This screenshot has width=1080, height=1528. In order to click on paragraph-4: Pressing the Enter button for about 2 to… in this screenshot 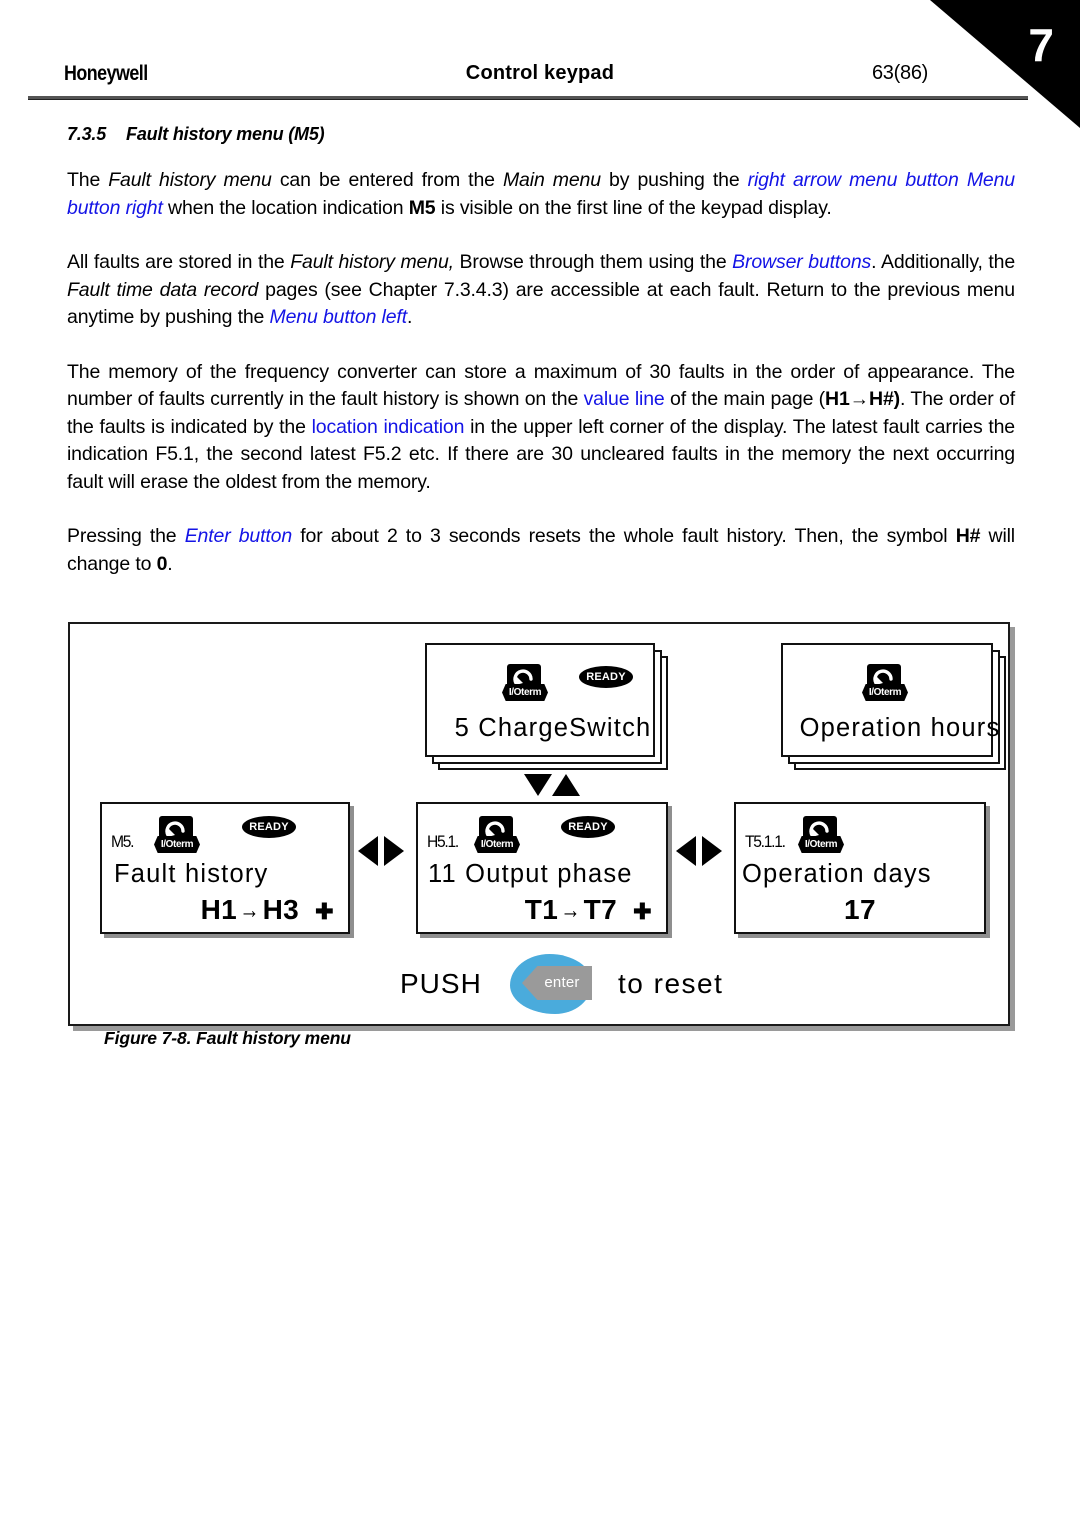, I will do `click(541, 550)`.